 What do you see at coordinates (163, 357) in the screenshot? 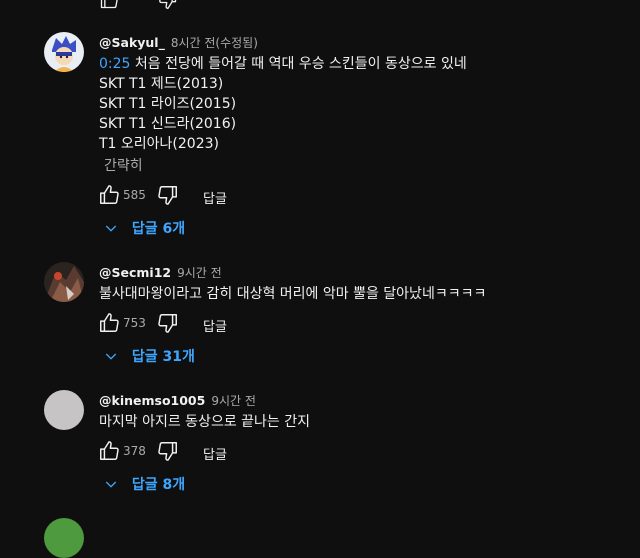
I see `replies-label: 답글 31개` at bounding box center [163, 357].